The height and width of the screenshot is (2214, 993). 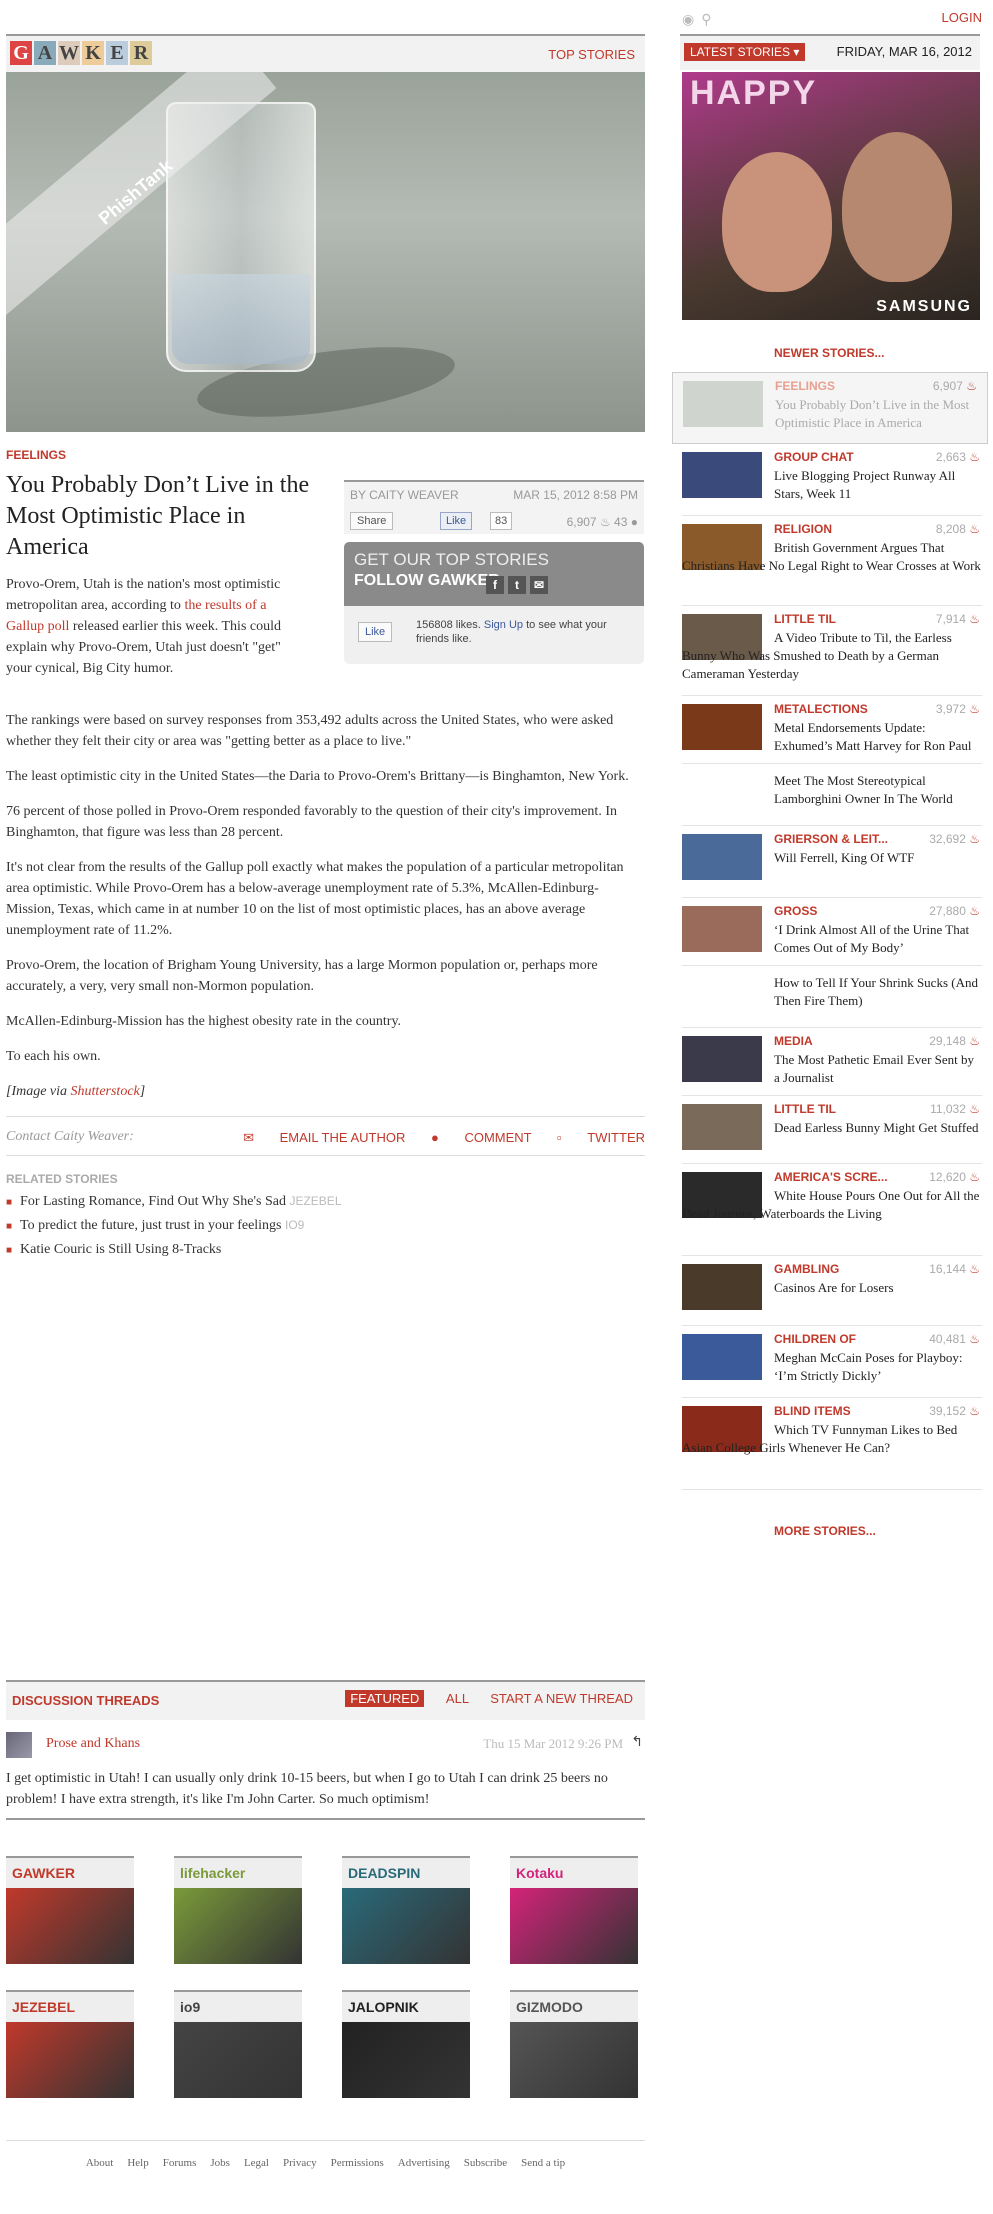 I want to click on footer-link: Advertising, so click(x=424, y=2163).